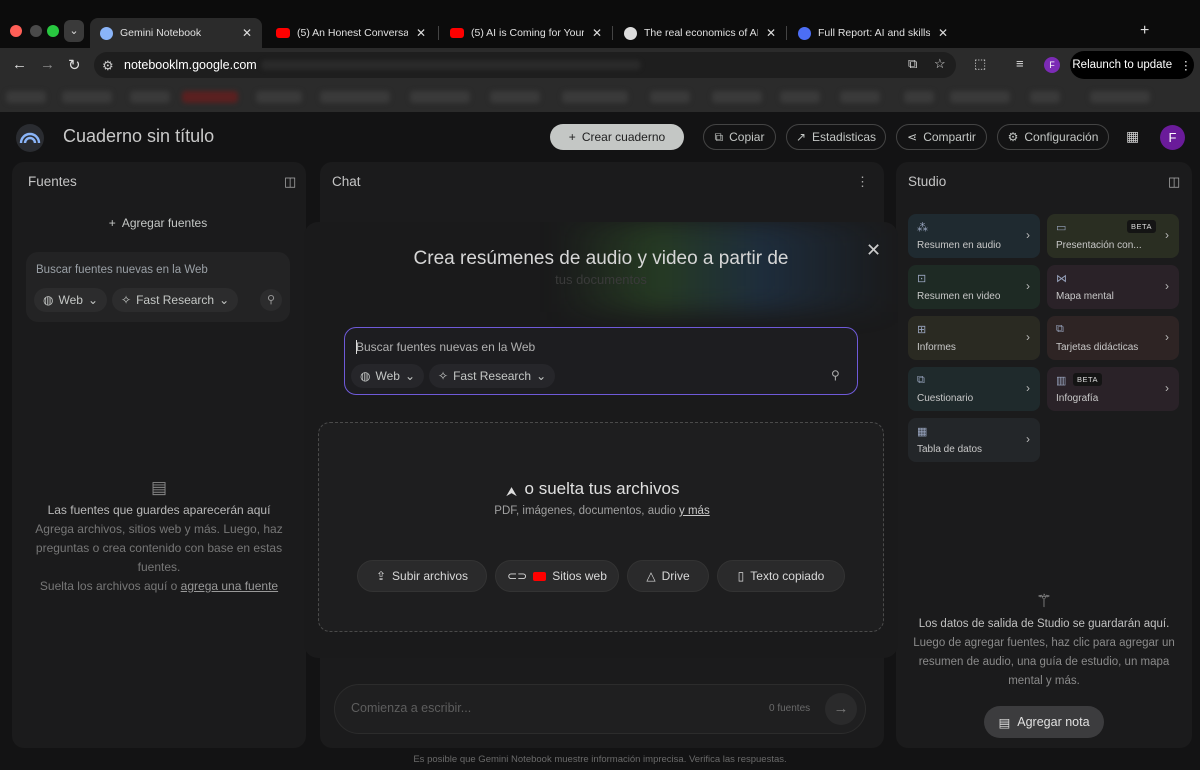 Image resolution: width=1200 pixels, height=770 pixels. What do you see at coordinates (138, 136) in the screenshot?
I see `page-title: Cuaderno sin título` at bounding box center [138, 136].